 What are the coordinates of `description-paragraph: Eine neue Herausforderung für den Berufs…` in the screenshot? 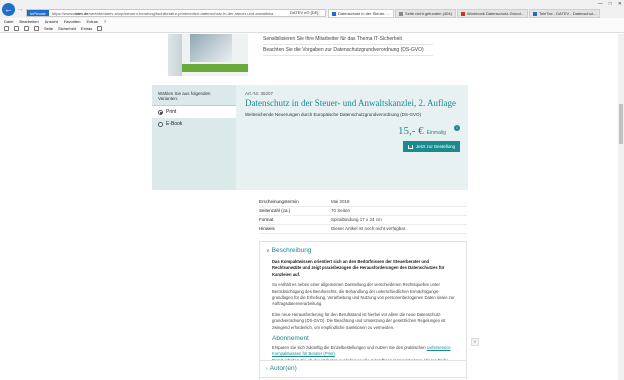 It's located at (359, 320).